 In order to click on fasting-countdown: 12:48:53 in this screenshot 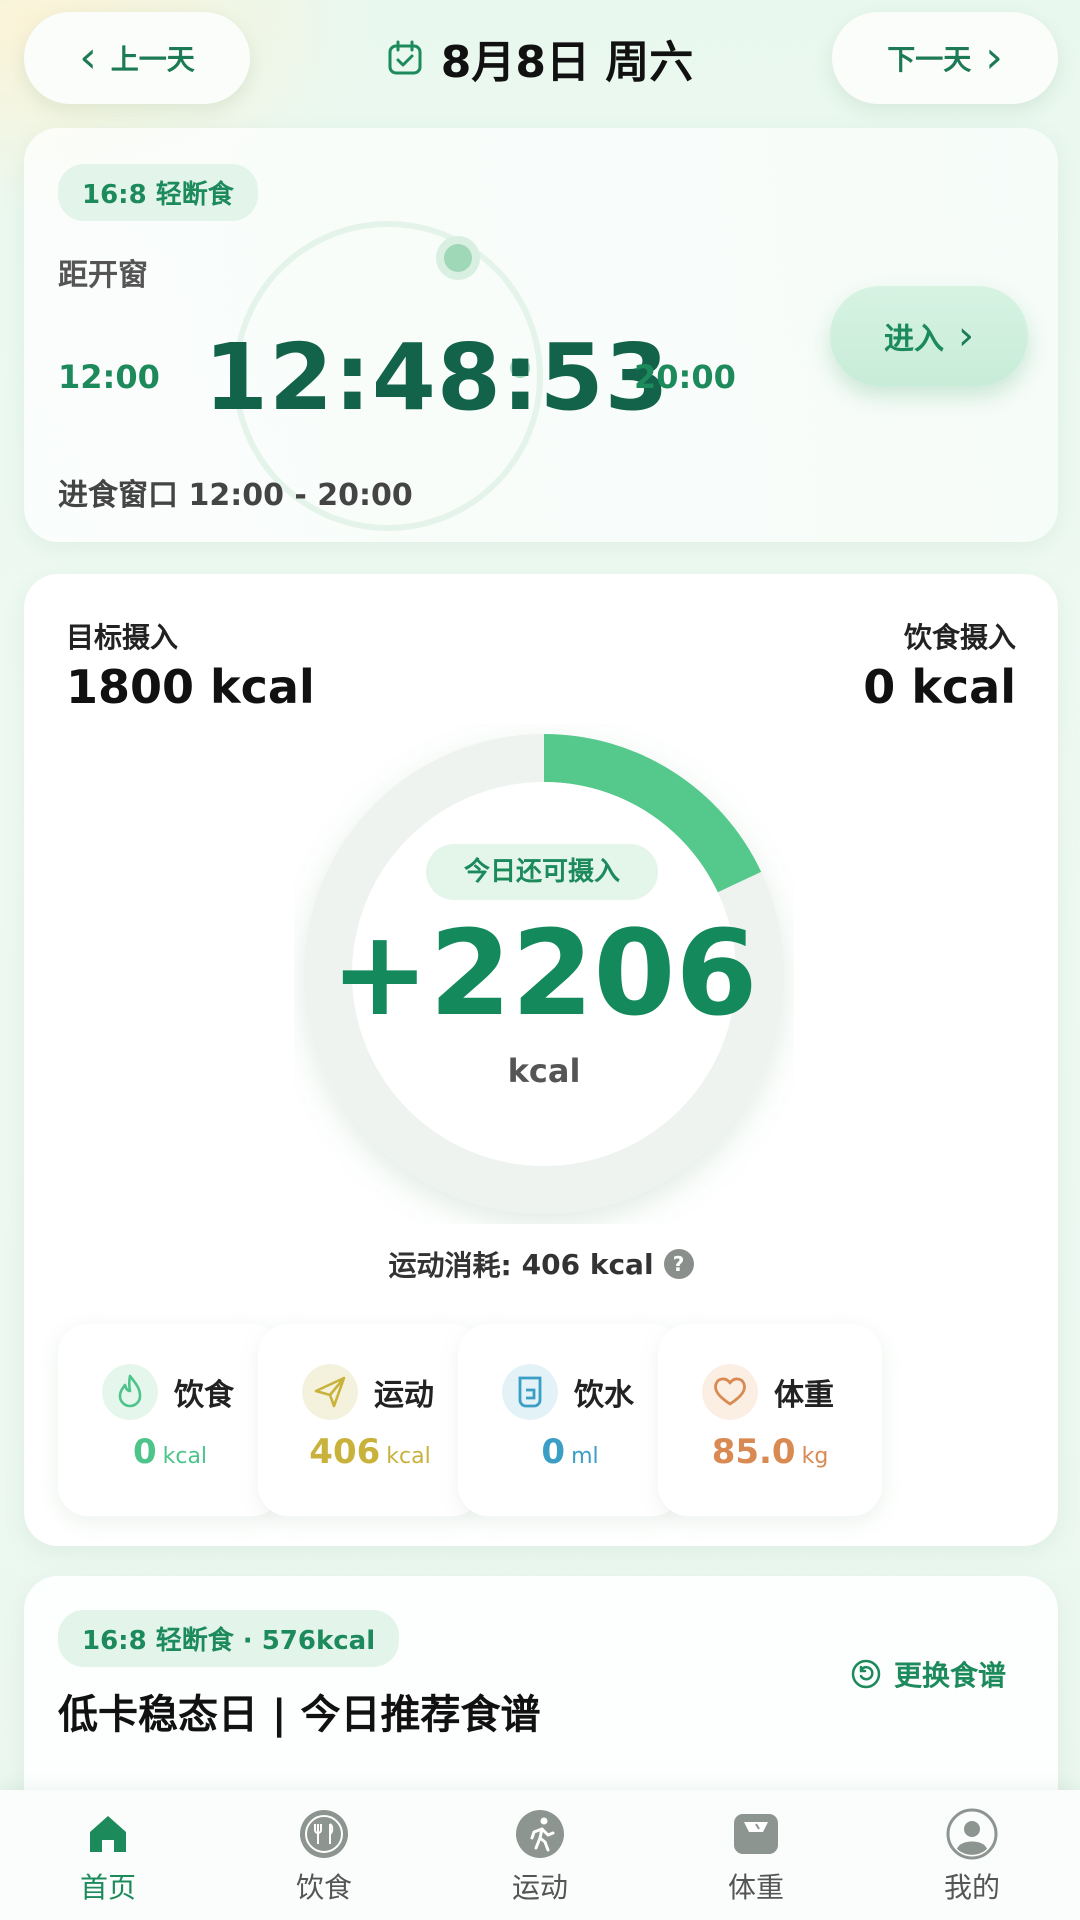, I will do `click(437, 377)`.